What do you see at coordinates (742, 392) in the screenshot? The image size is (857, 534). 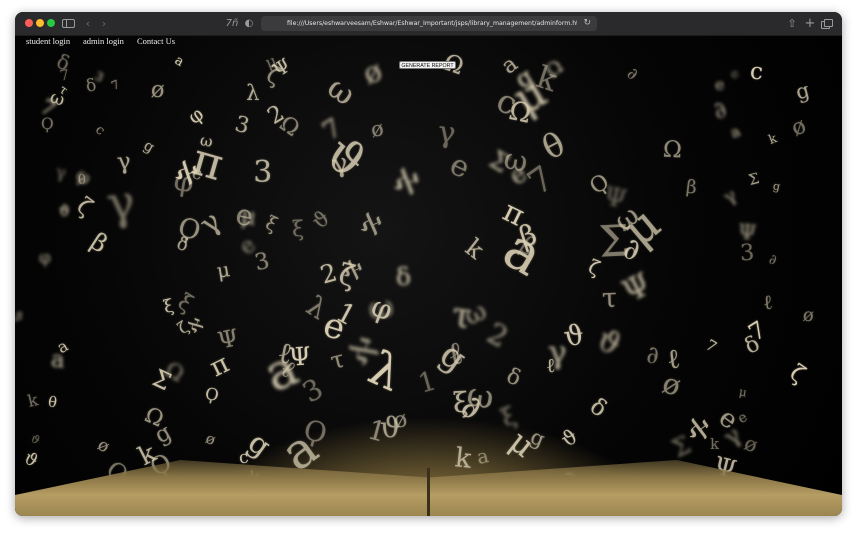 I see `background-glyph: μ` at bounding box center [742, 392].